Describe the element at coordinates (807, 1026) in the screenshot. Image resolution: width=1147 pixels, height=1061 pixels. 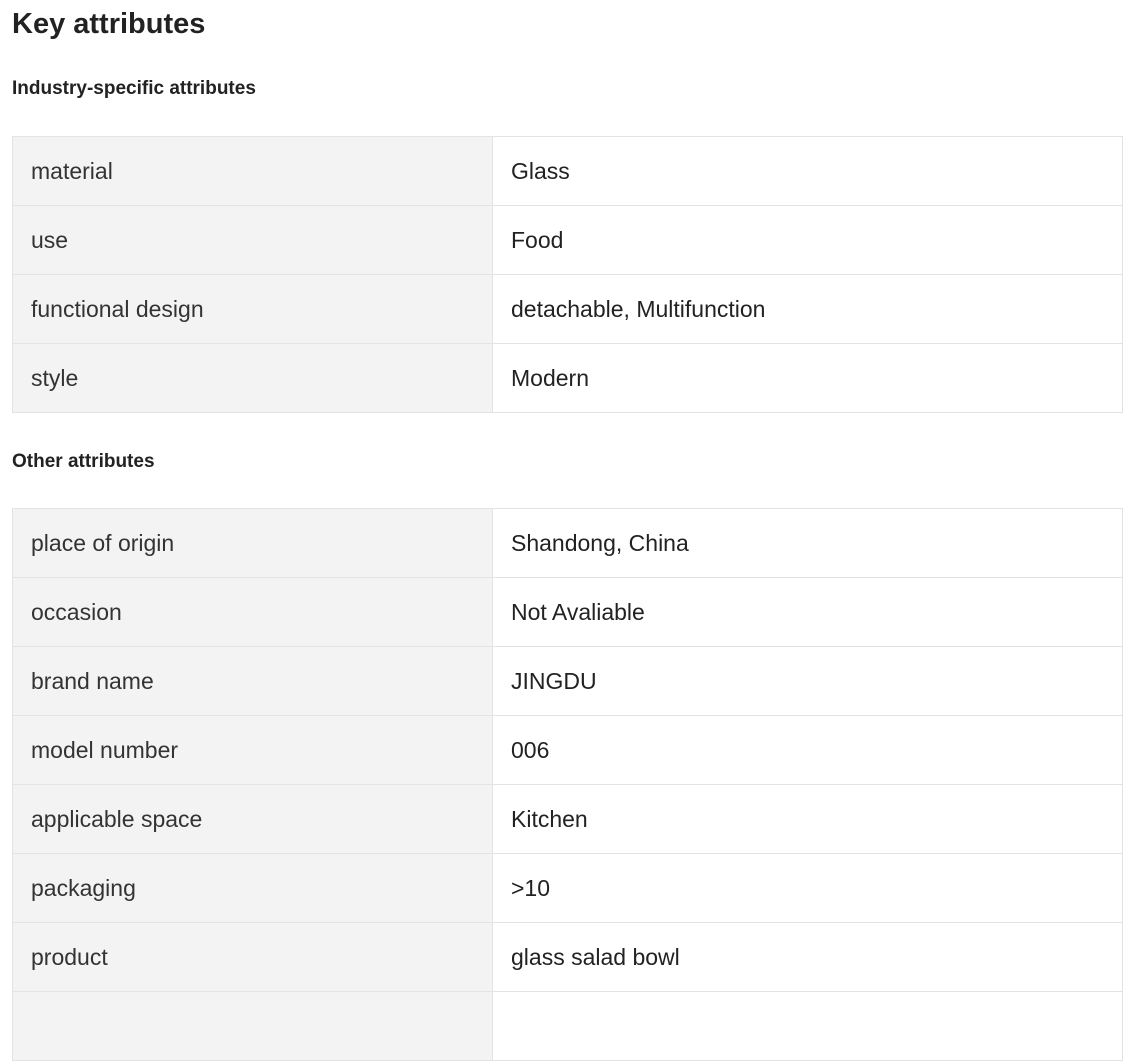
I see `attribute-value` at that location.